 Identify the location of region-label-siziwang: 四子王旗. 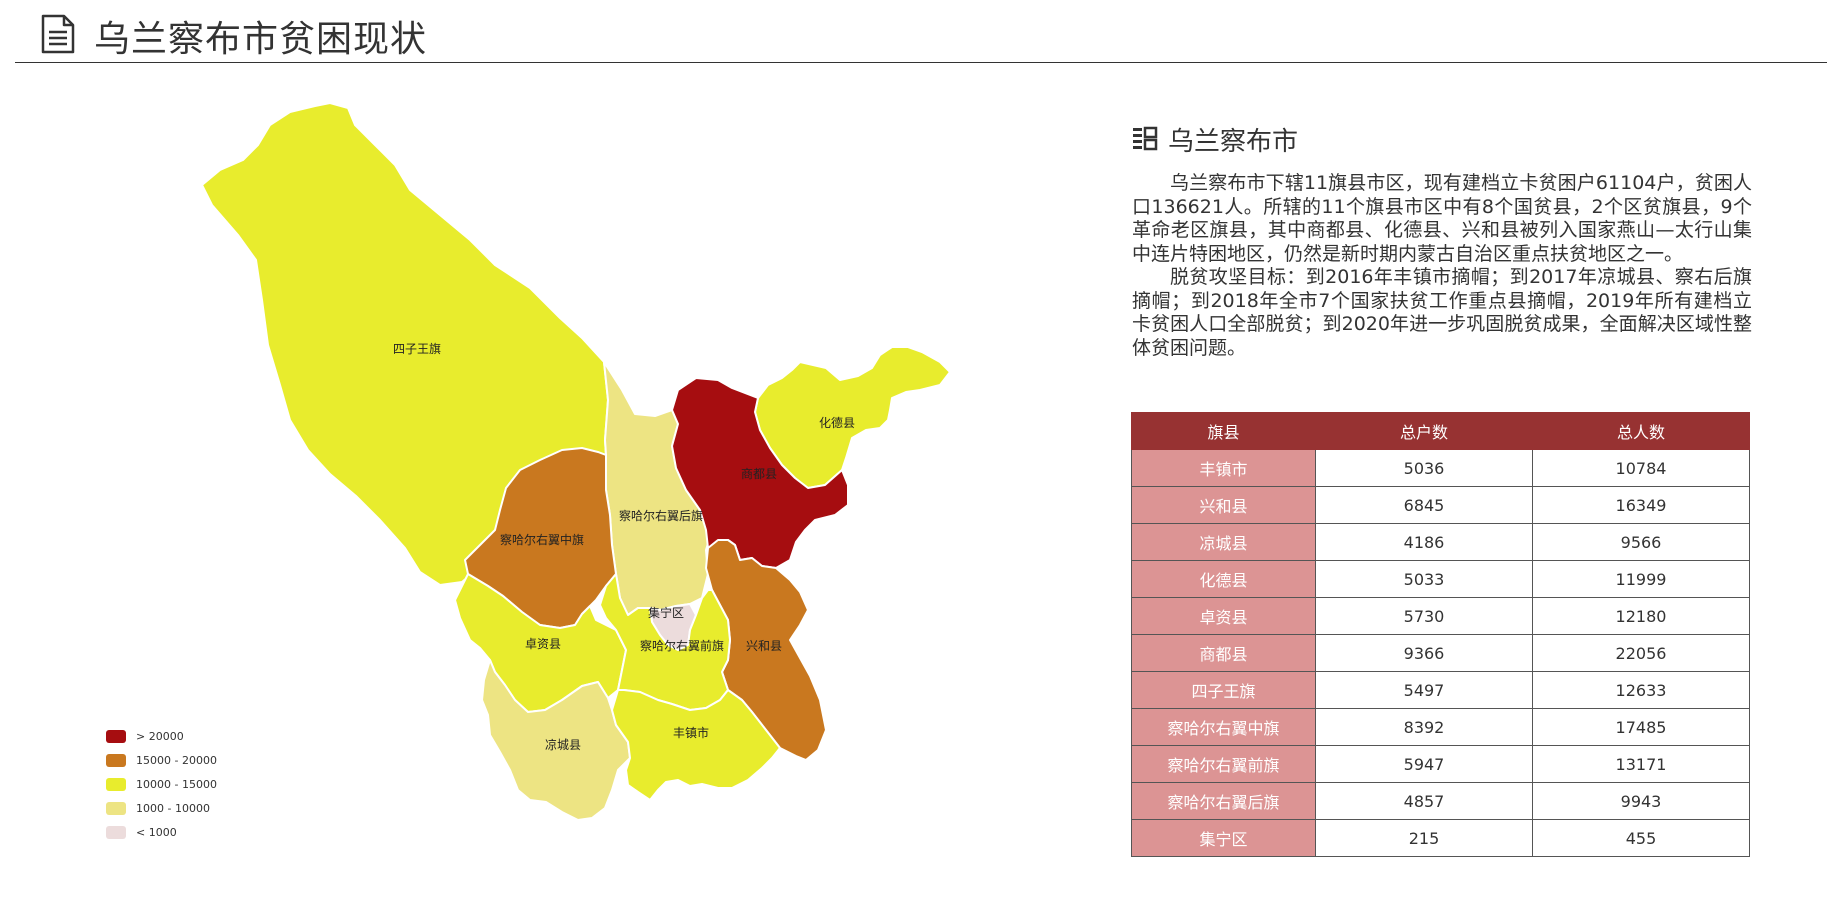
(417, 348).